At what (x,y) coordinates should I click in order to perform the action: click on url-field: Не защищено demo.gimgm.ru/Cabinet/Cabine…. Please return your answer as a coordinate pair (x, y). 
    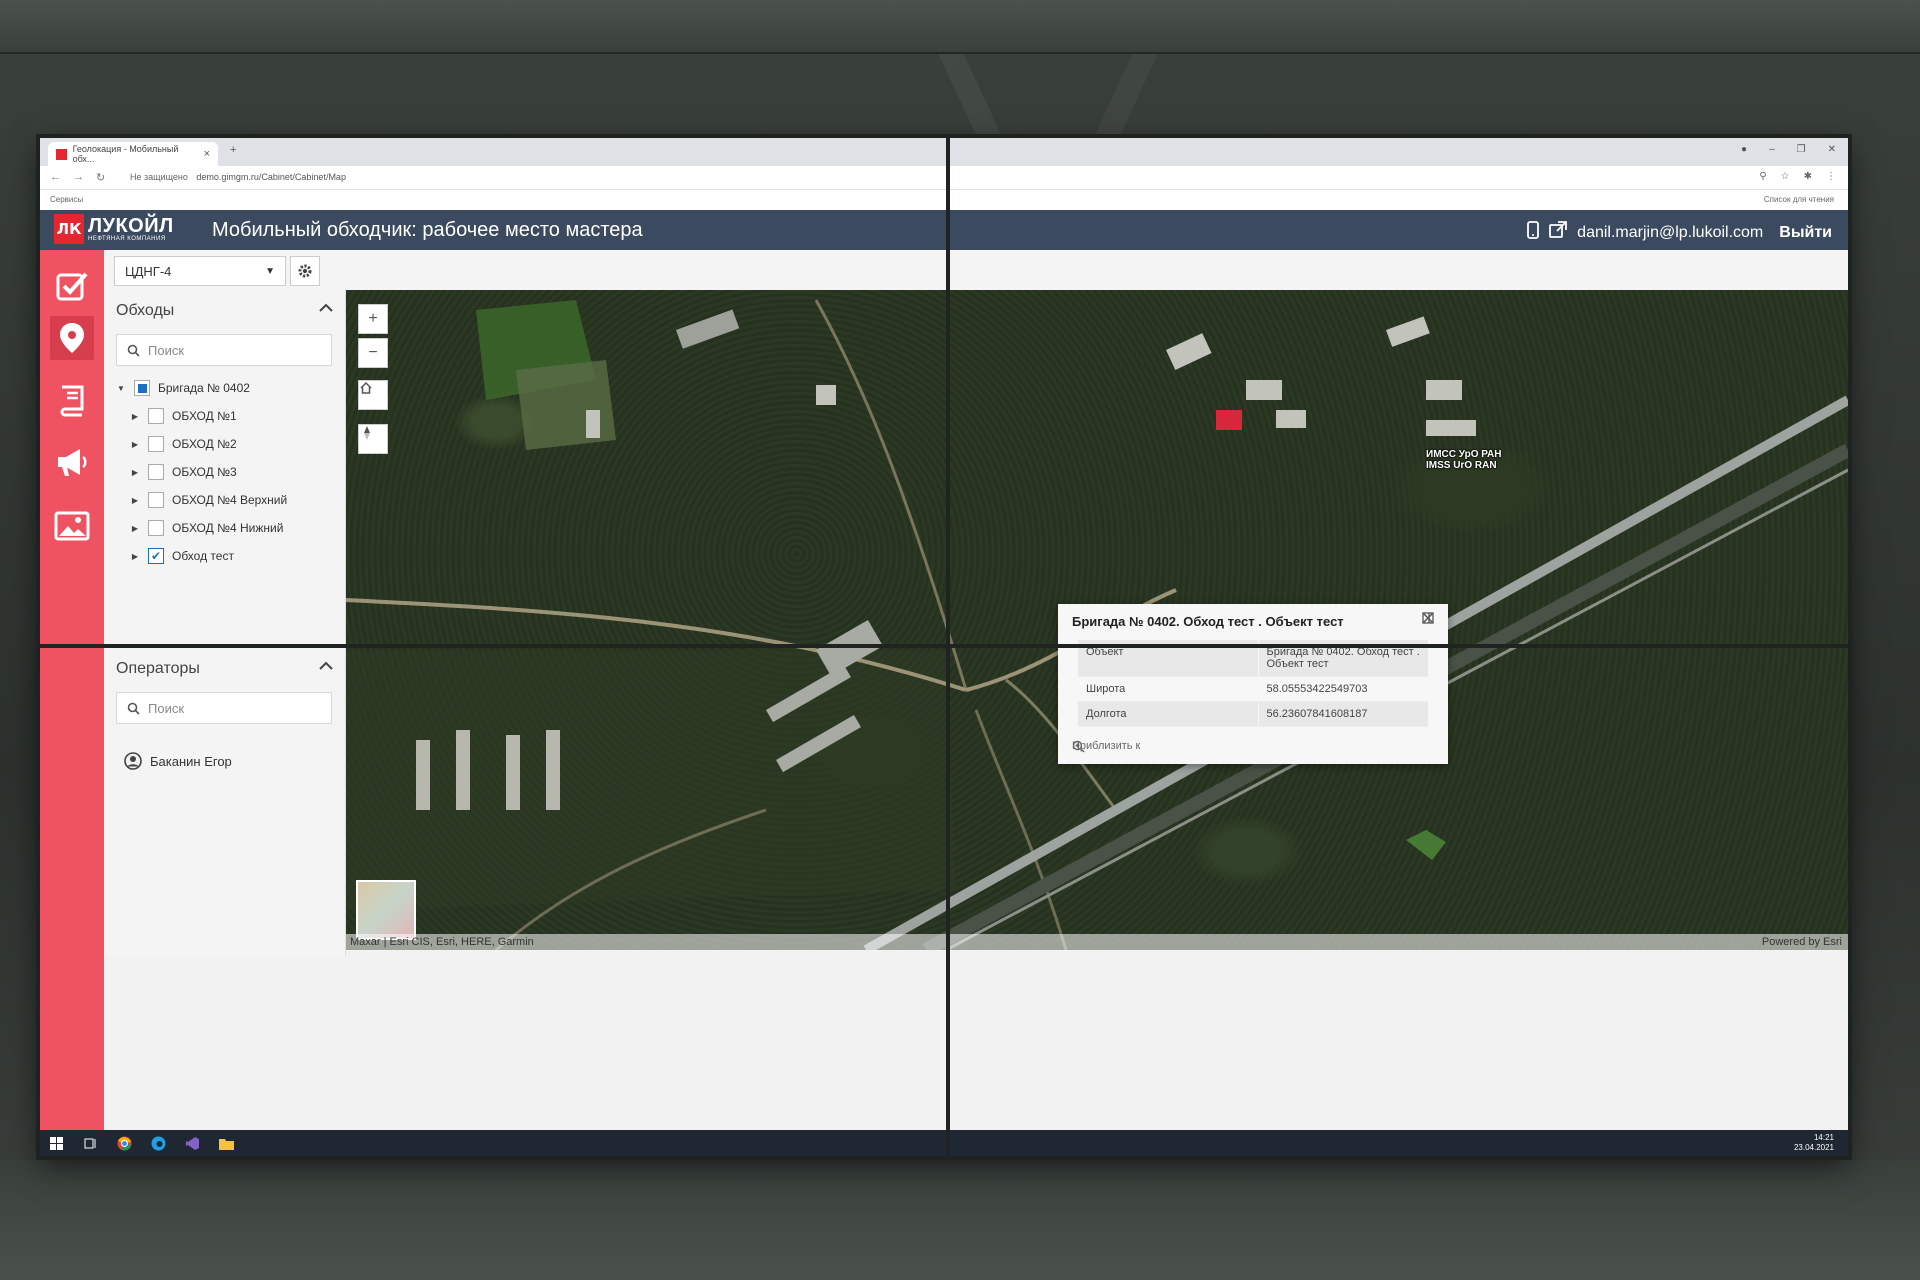
    Looking at the image, I should click on (238, 177).